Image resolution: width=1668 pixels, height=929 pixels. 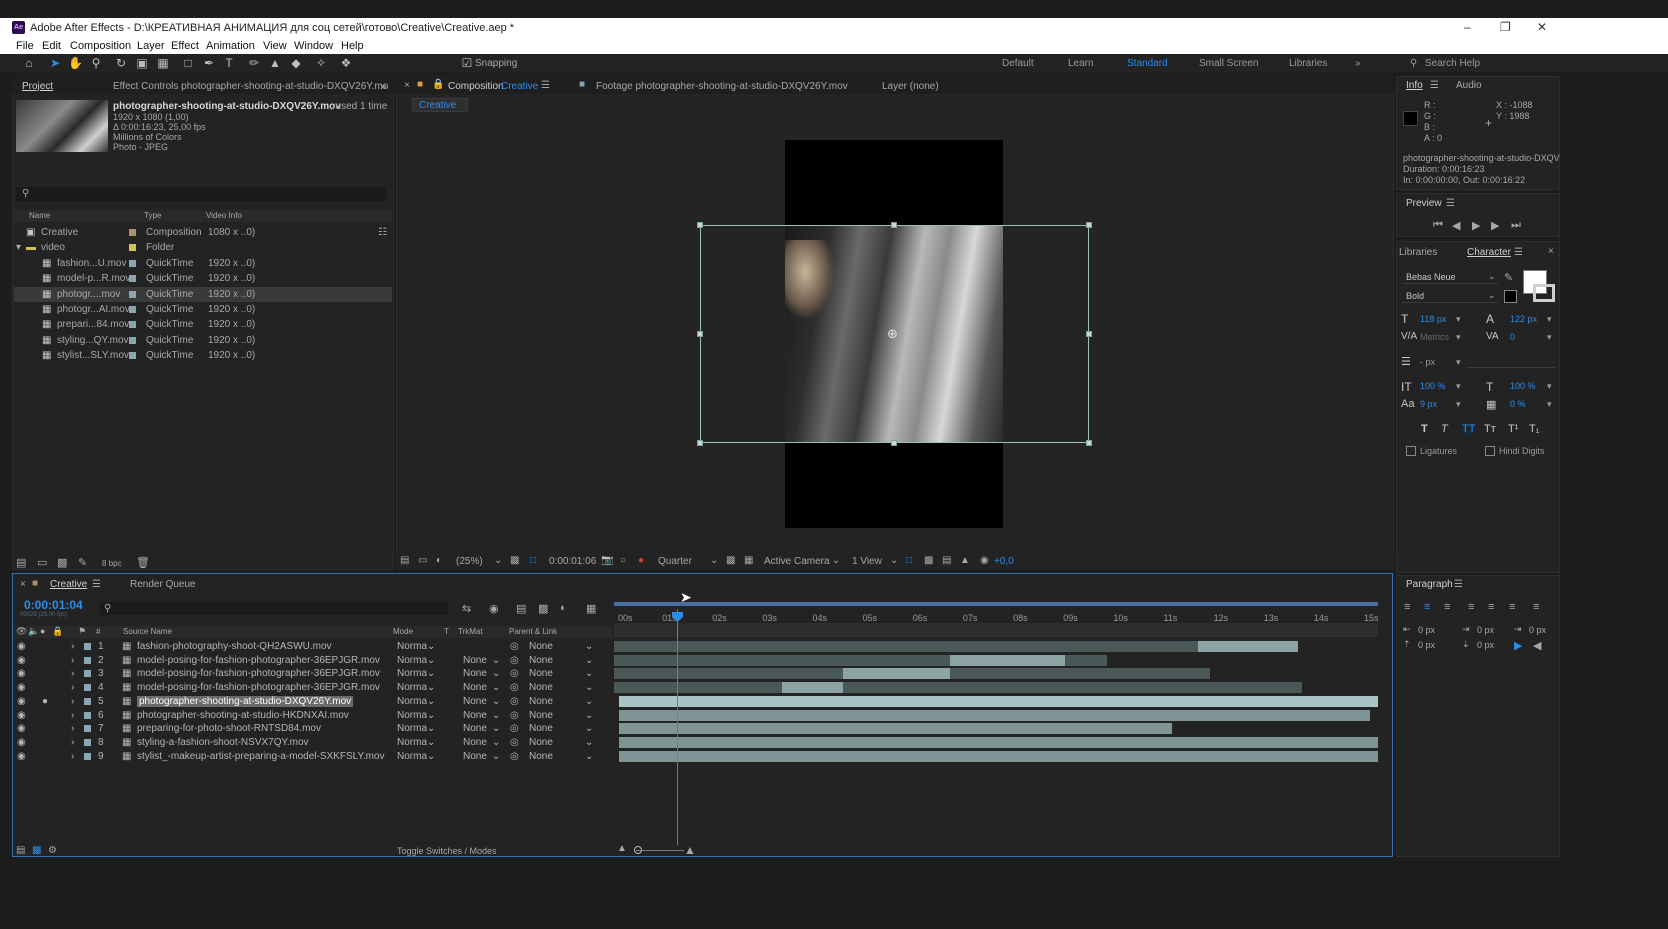 What do you see at coordinates (1516, 225) in the screenshot?
I see `last-frame-icon: ⏭` at bounding box center [1516, 225].